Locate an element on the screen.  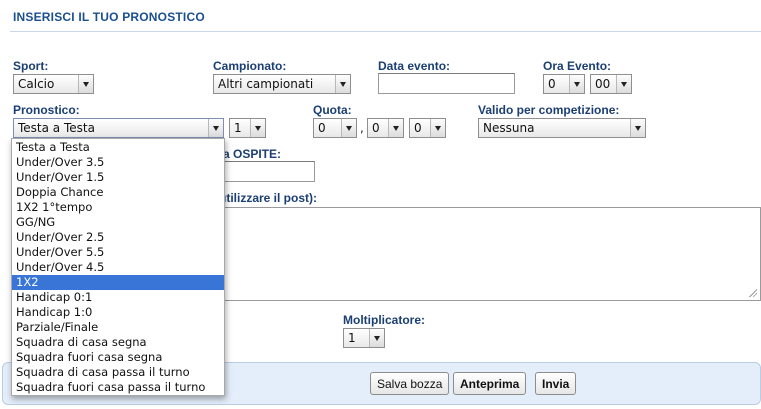
sport-label: Sport: is located at coordinates (31, 66).